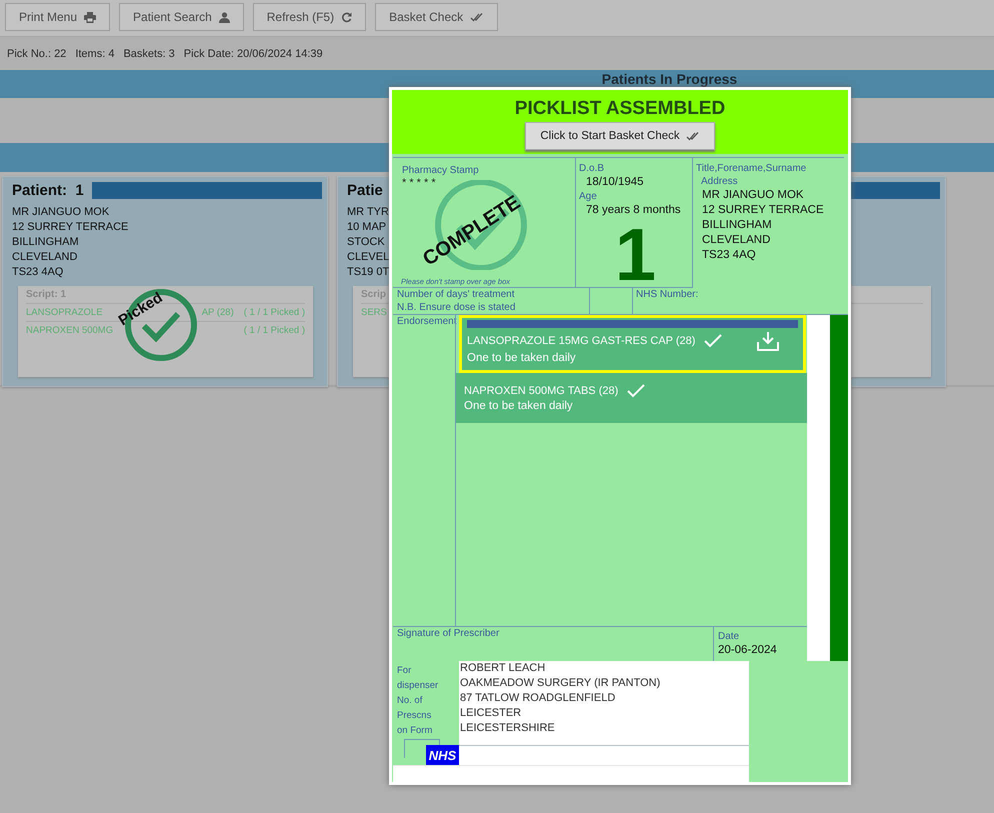  I want to click on field-label: NHS Number:, so click(668, 294).